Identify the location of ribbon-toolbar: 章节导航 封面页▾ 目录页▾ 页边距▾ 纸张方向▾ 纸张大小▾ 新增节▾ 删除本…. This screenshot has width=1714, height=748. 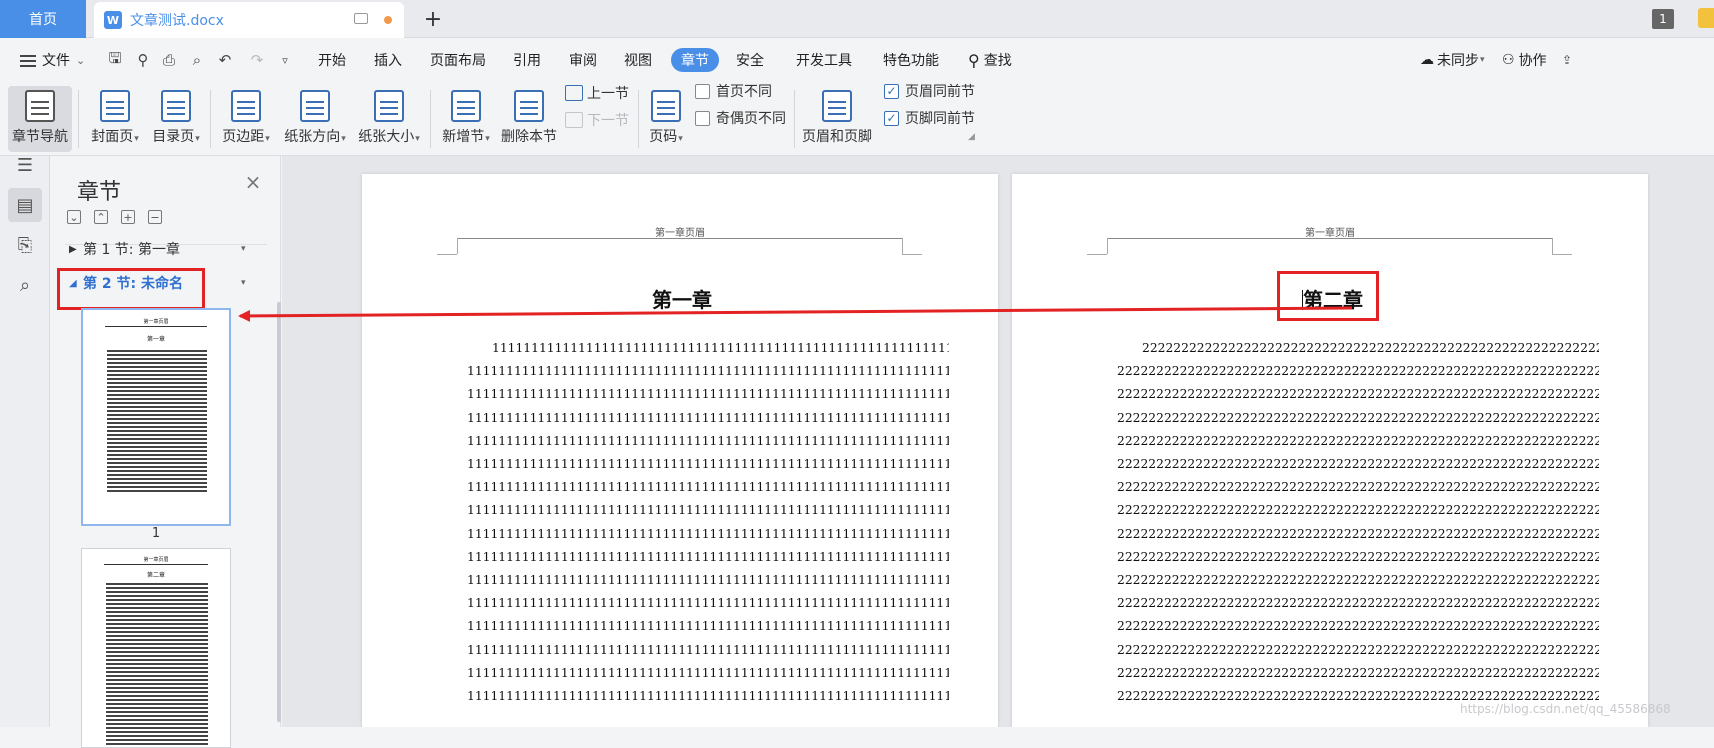
(857, 119).